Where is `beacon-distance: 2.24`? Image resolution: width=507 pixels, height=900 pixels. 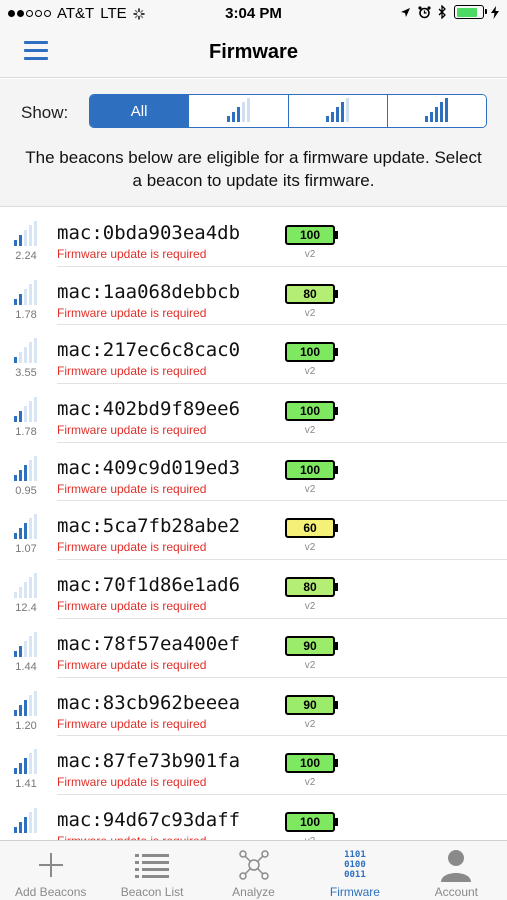
beacon-distance: 2.24 is located at coordinates (26, 256).